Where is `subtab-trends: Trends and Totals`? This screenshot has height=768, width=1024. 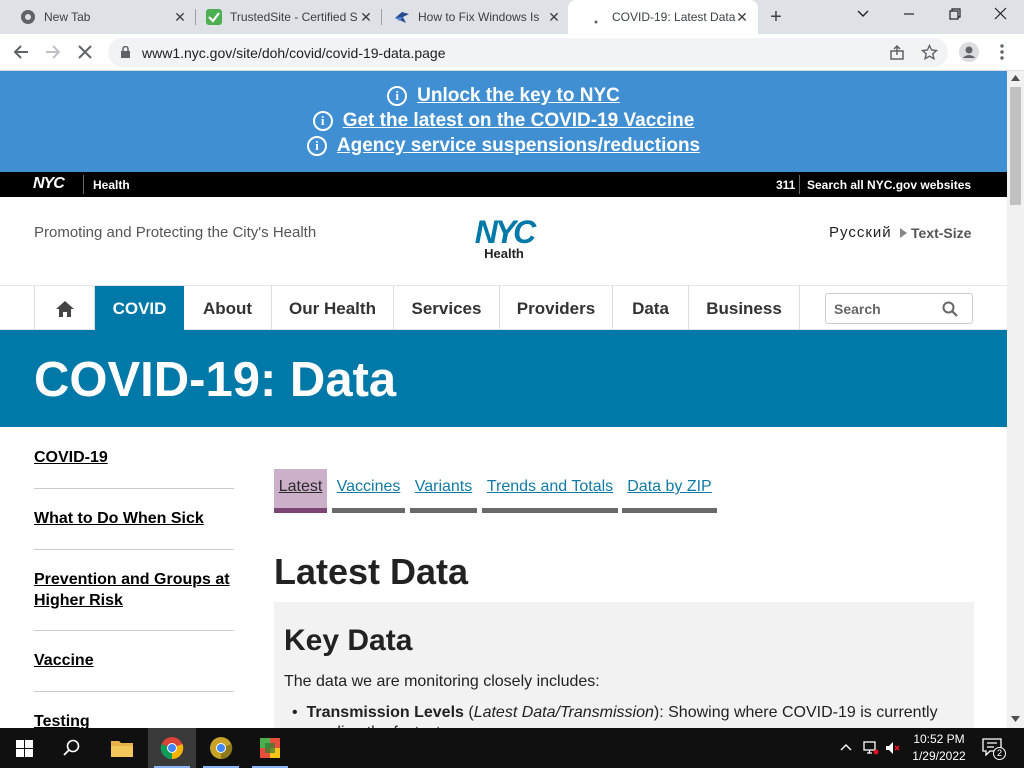
subtab-trends: Trends and Totals is located at coordinates (550, 491).